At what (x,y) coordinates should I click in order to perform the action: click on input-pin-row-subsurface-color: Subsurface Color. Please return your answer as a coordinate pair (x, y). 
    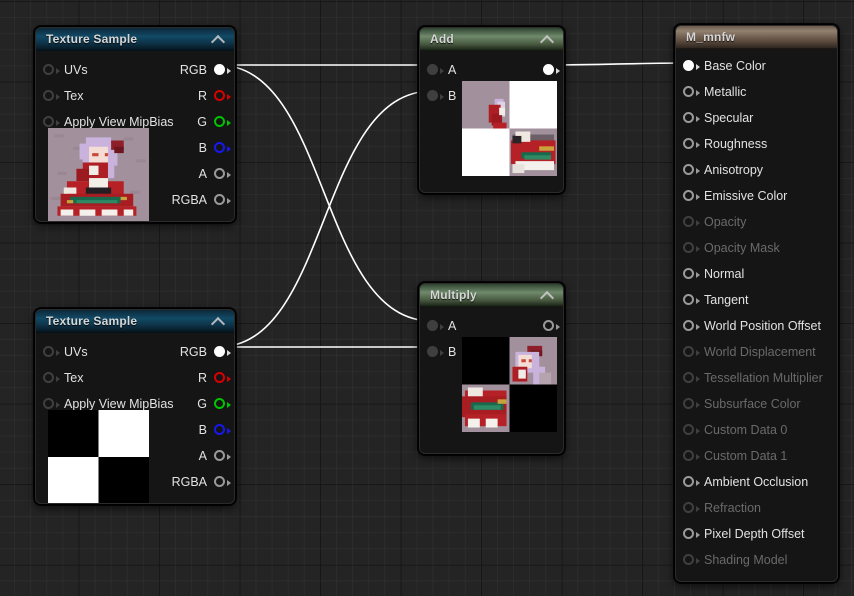
    Looking at the image, I should click on (756, 404).